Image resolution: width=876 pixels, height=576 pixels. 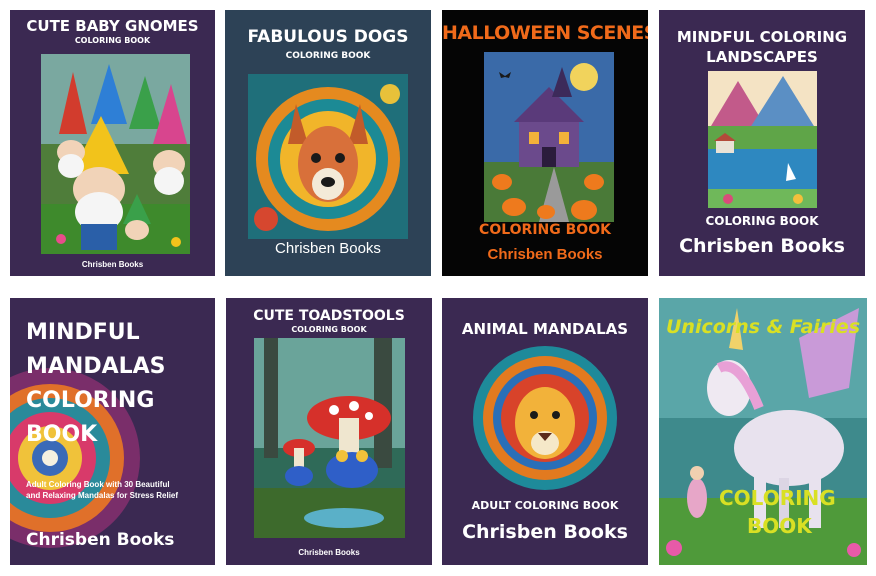 I want to click on lion-mandala-illustration, so click(x=545, y=418).